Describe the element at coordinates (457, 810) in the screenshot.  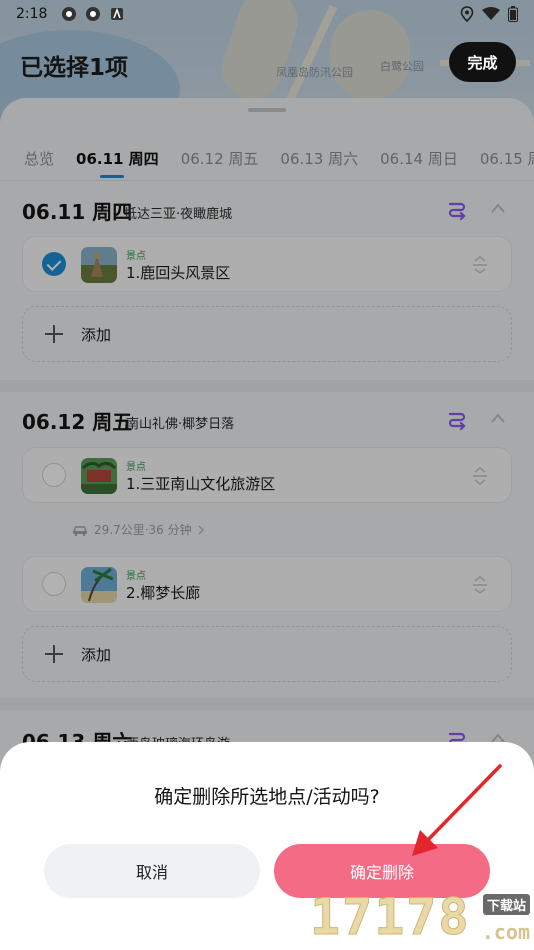
I see `annotation-arrow-icon` at that location.